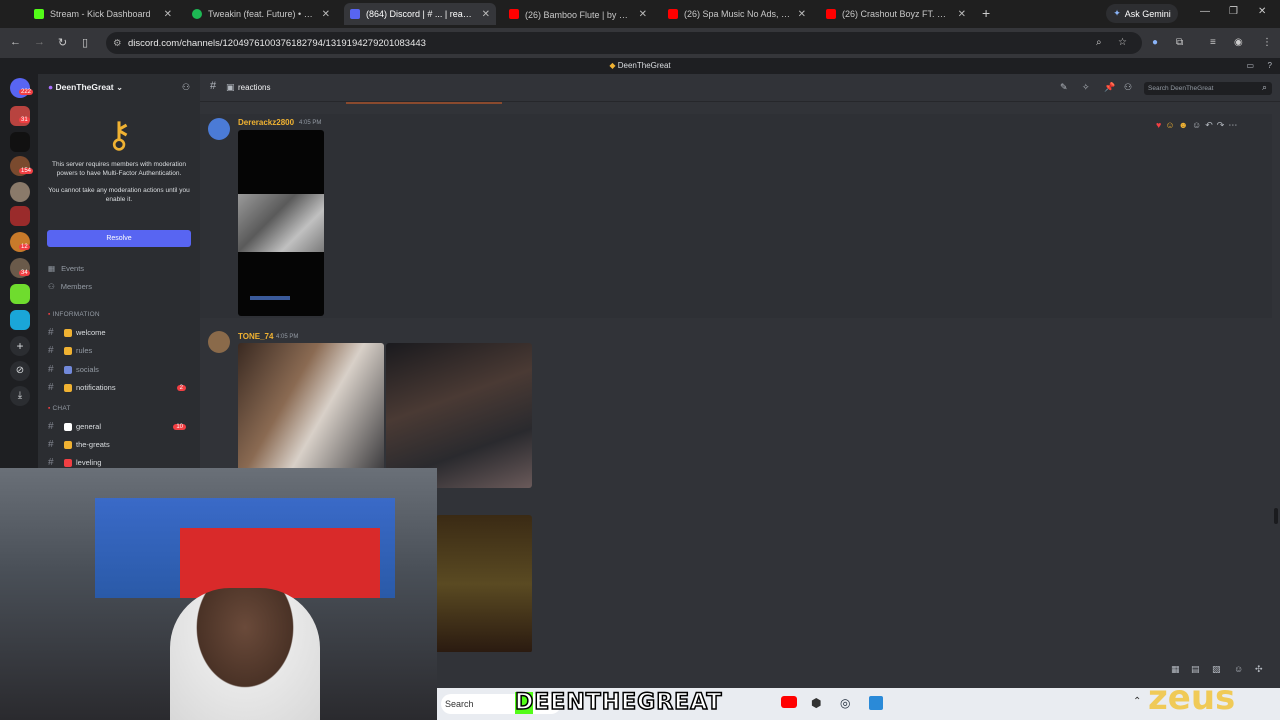  I want to click on bookmark-icon: ☆, so click(1122, 42).